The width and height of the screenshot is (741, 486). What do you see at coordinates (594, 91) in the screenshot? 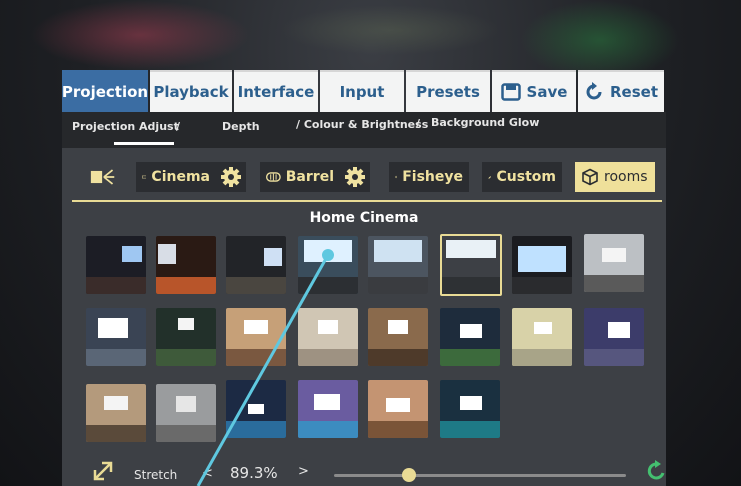
I see `reset-icon` at bounding box center [594, 91].